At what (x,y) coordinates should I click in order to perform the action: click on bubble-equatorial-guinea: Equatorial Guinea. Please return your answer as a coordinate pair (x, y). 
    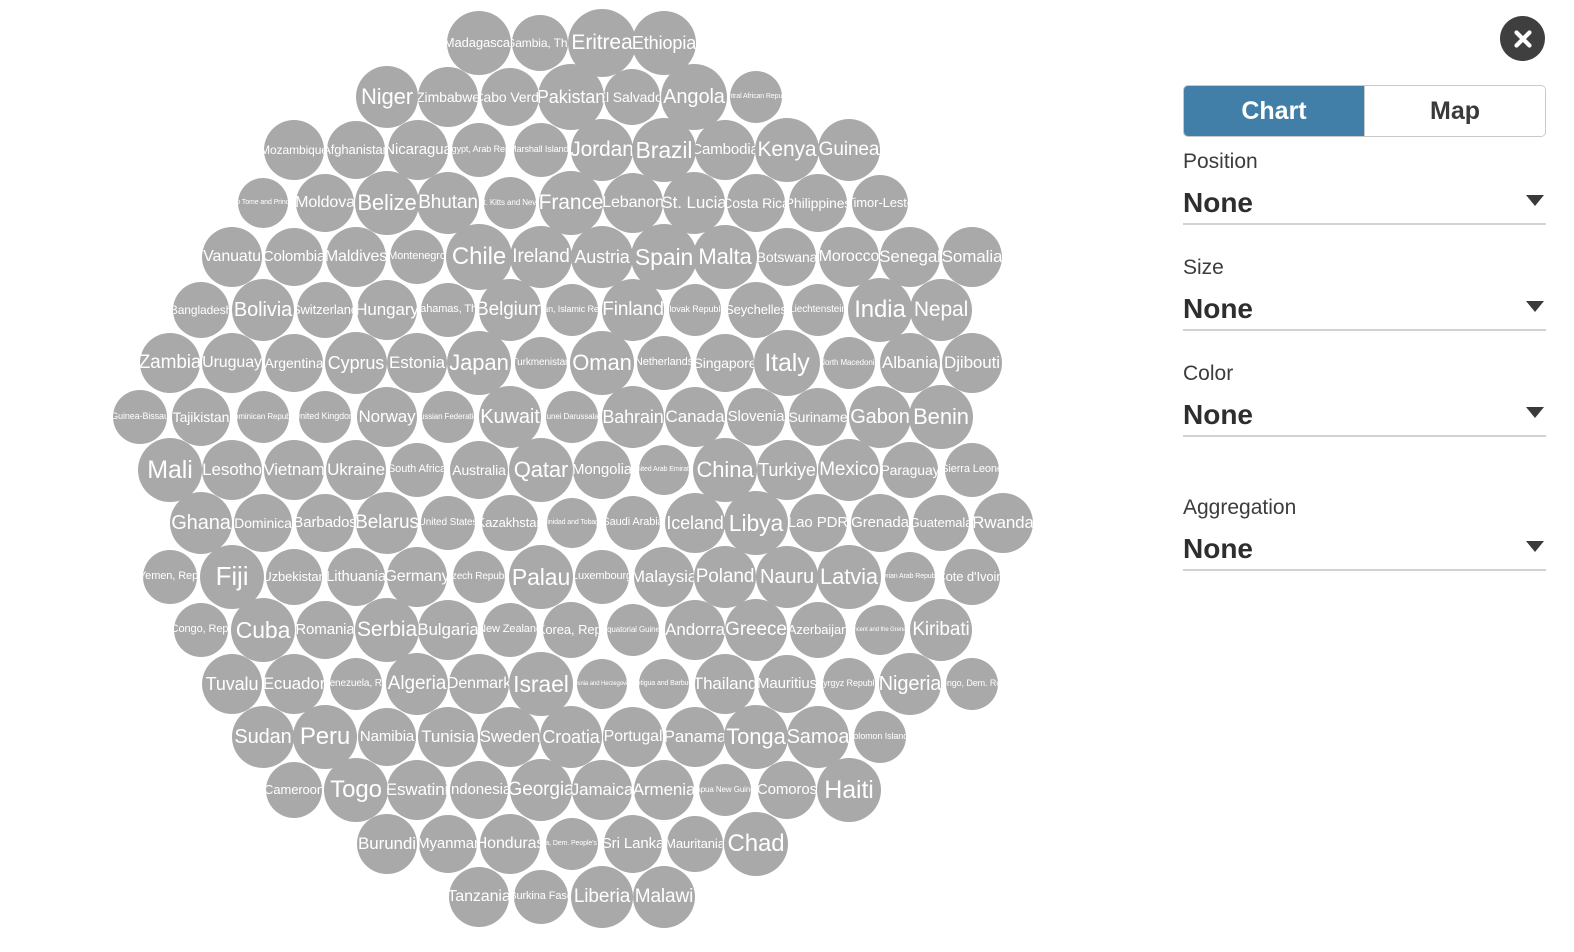
    Looking at the image, I should click on (633, 630).